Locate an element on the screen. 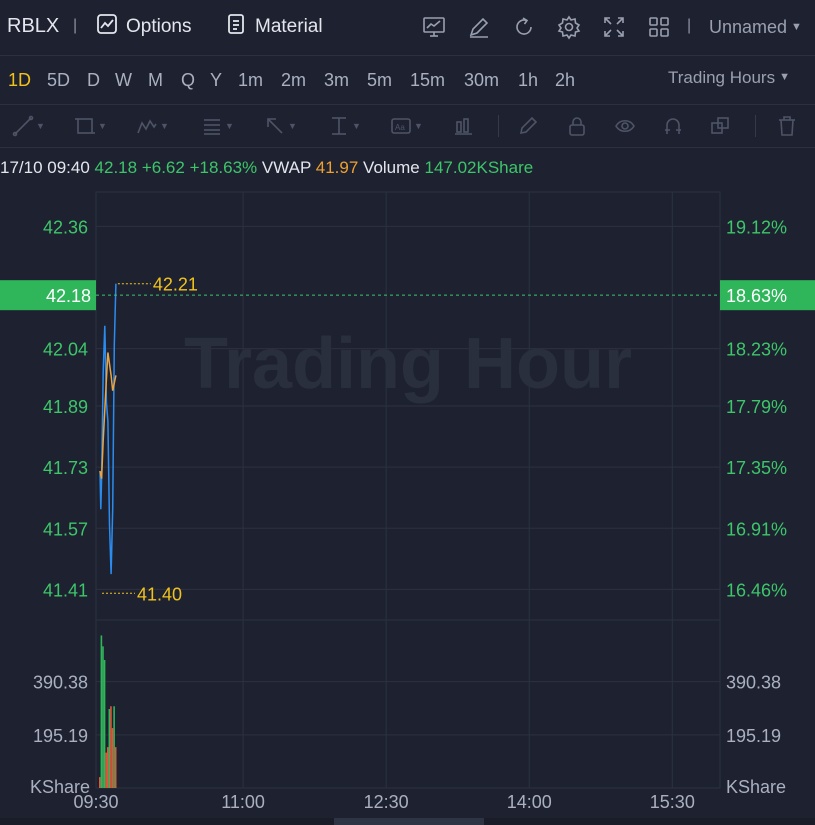 This screenshot has width=815, height=825. period-2h: 2h is located at coordinates (565, 80).